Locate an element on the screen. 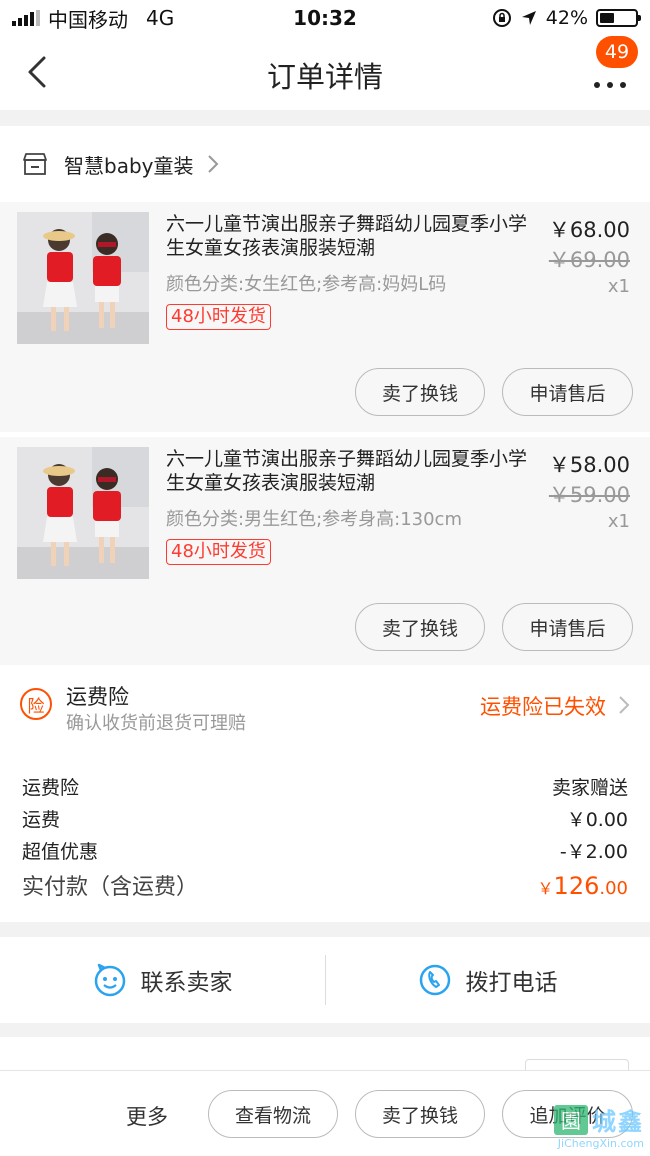 The width and height of the screenshot is (650, 1156). shipping-insurance-section: 险 运费险 确认收货前退货可理赔 运费险已失效 is located at coordinates (325, 710).